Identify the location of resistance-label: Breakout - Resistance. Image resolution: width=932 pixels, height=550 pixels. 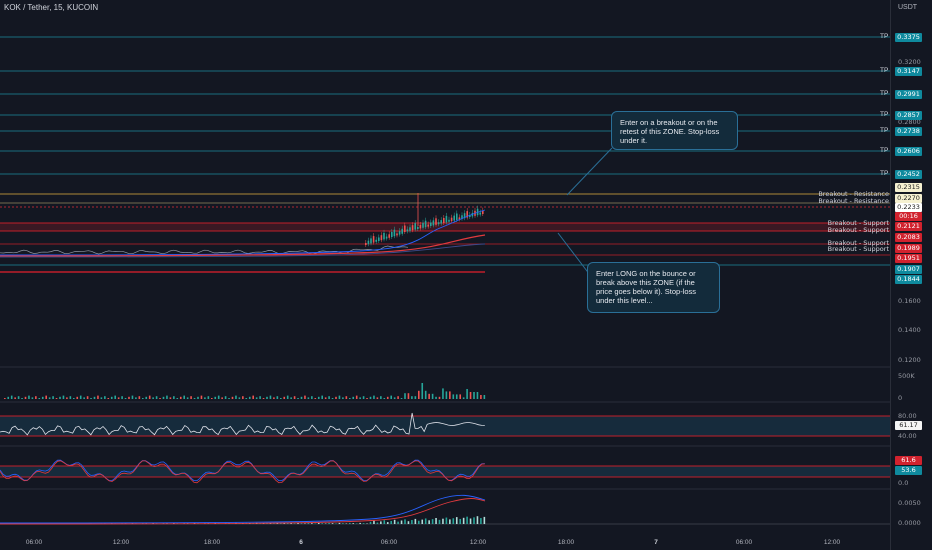
(853, 201).